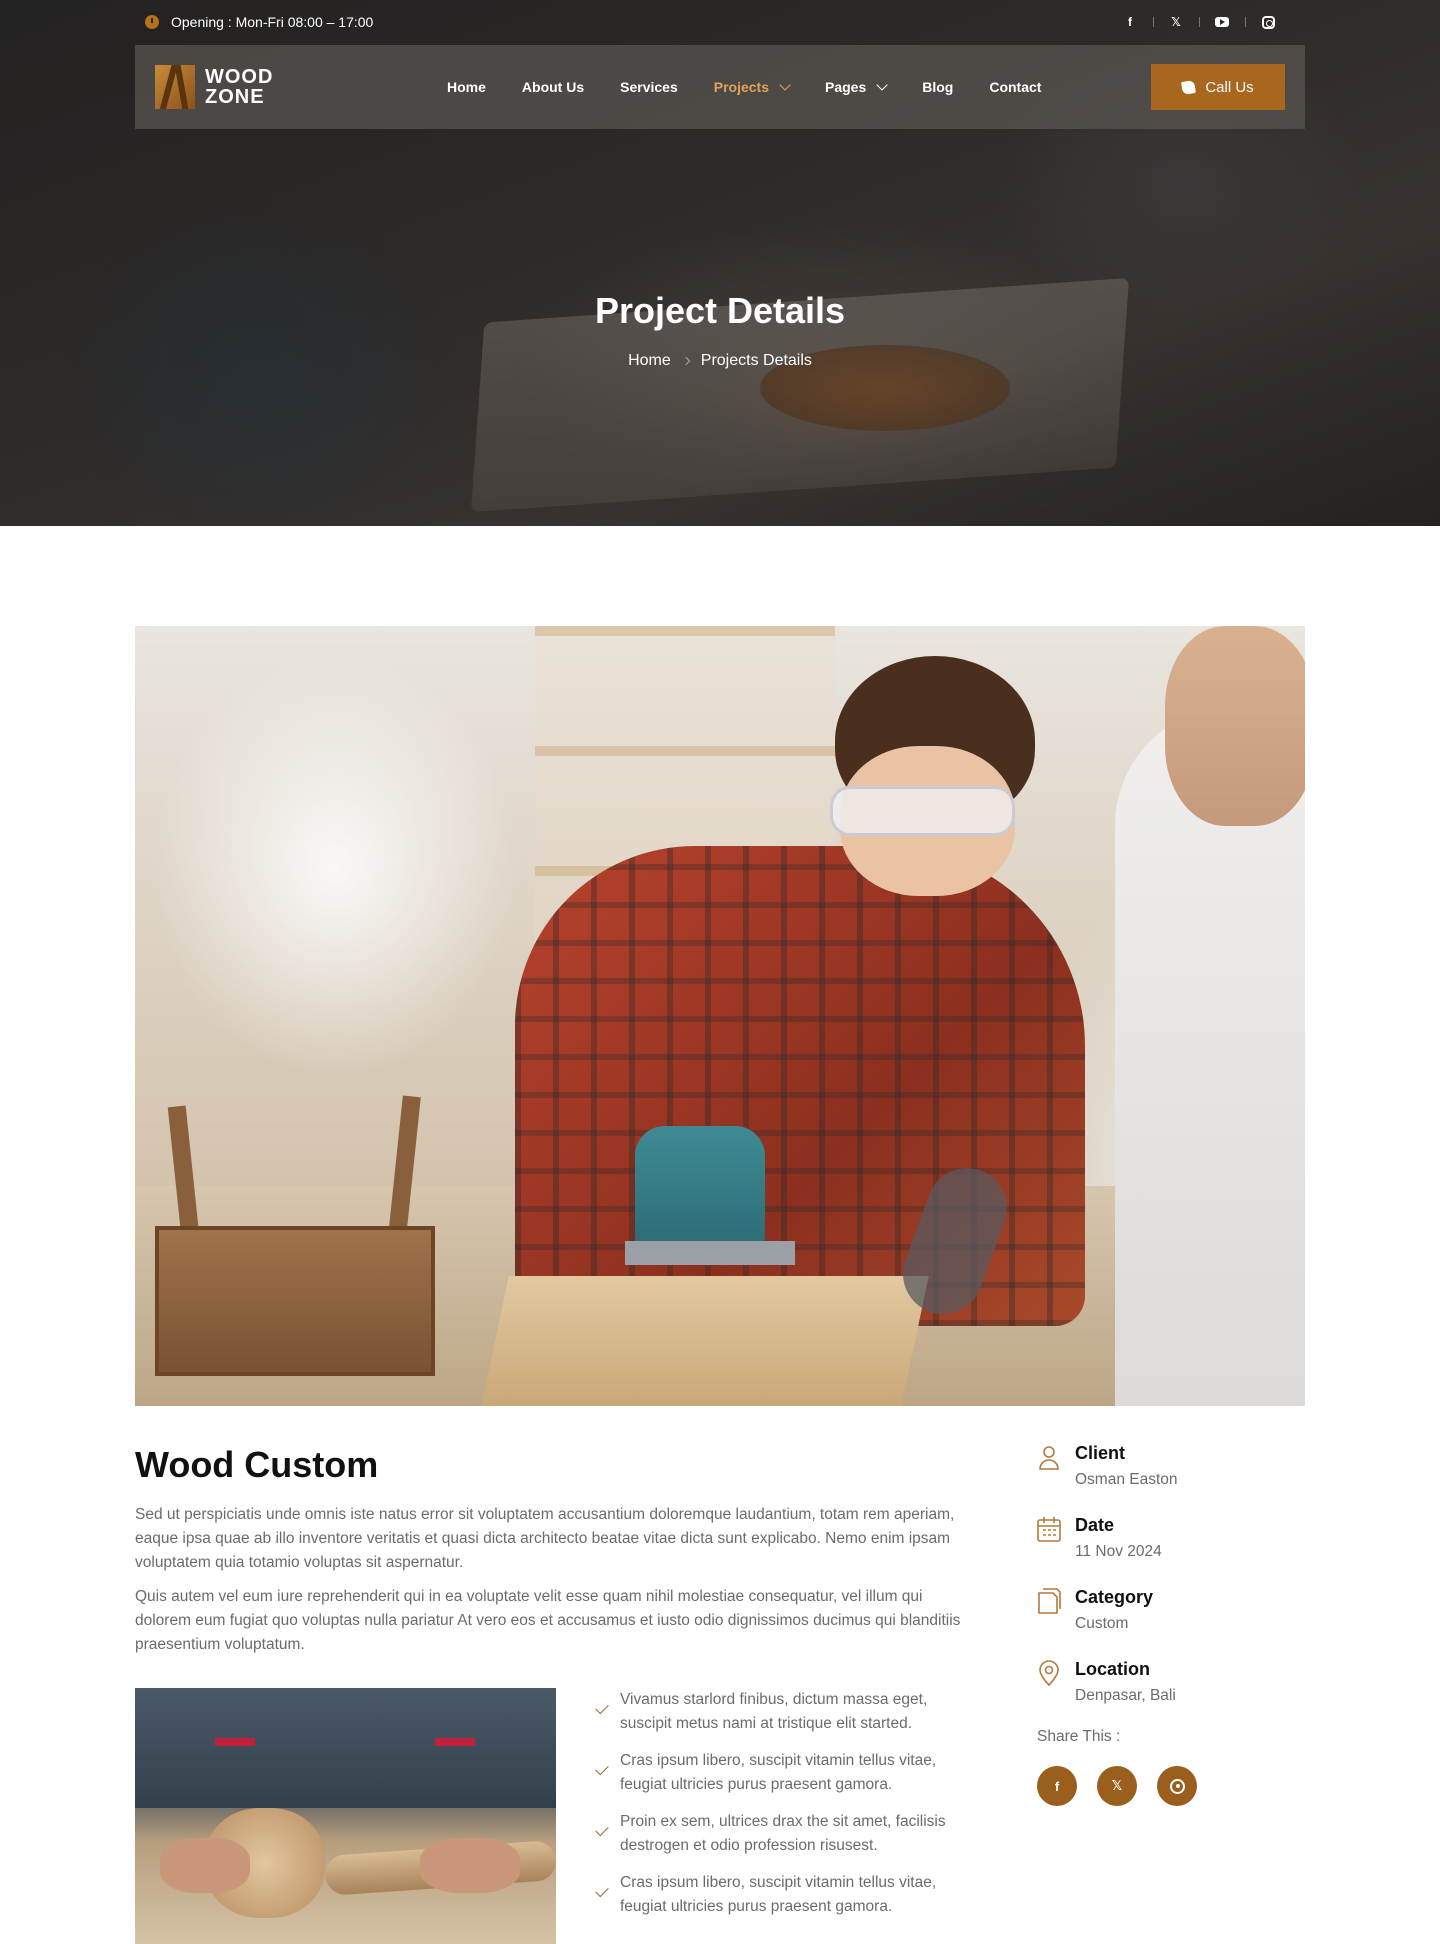 This screenshot has height=1944, width=1440. I want to click on nav-item-services: Services, so click(649, 87).